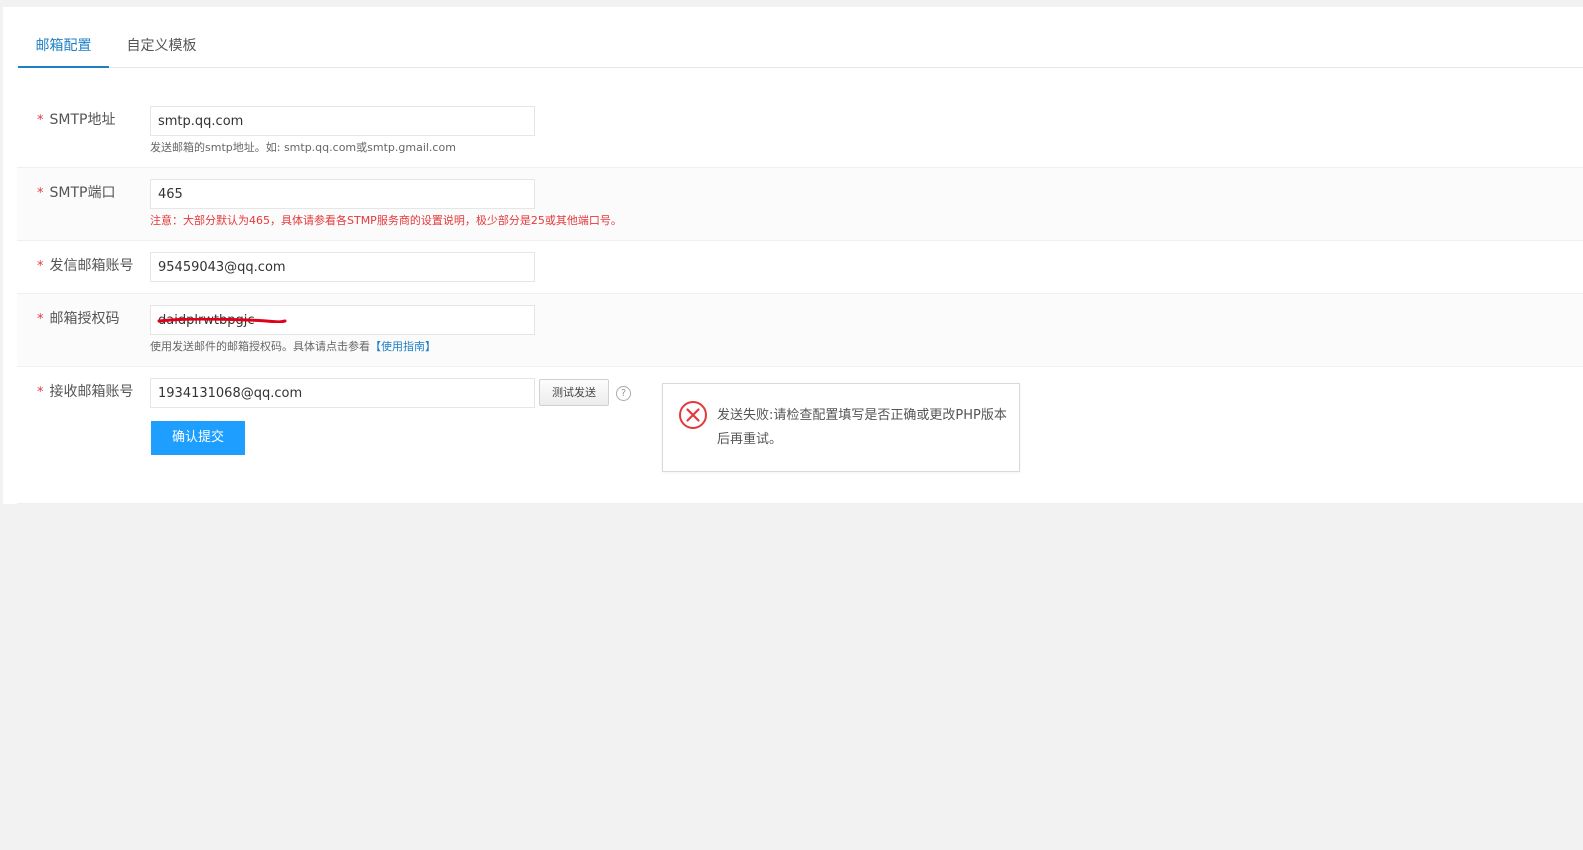  What do you see at coordinates (293, 346) in the screenshot?
I see `auth-code-hint: 使用发送邮件的邮箱授权码。具体请点击参看【使用指南】` at bounding box center [293, 346].